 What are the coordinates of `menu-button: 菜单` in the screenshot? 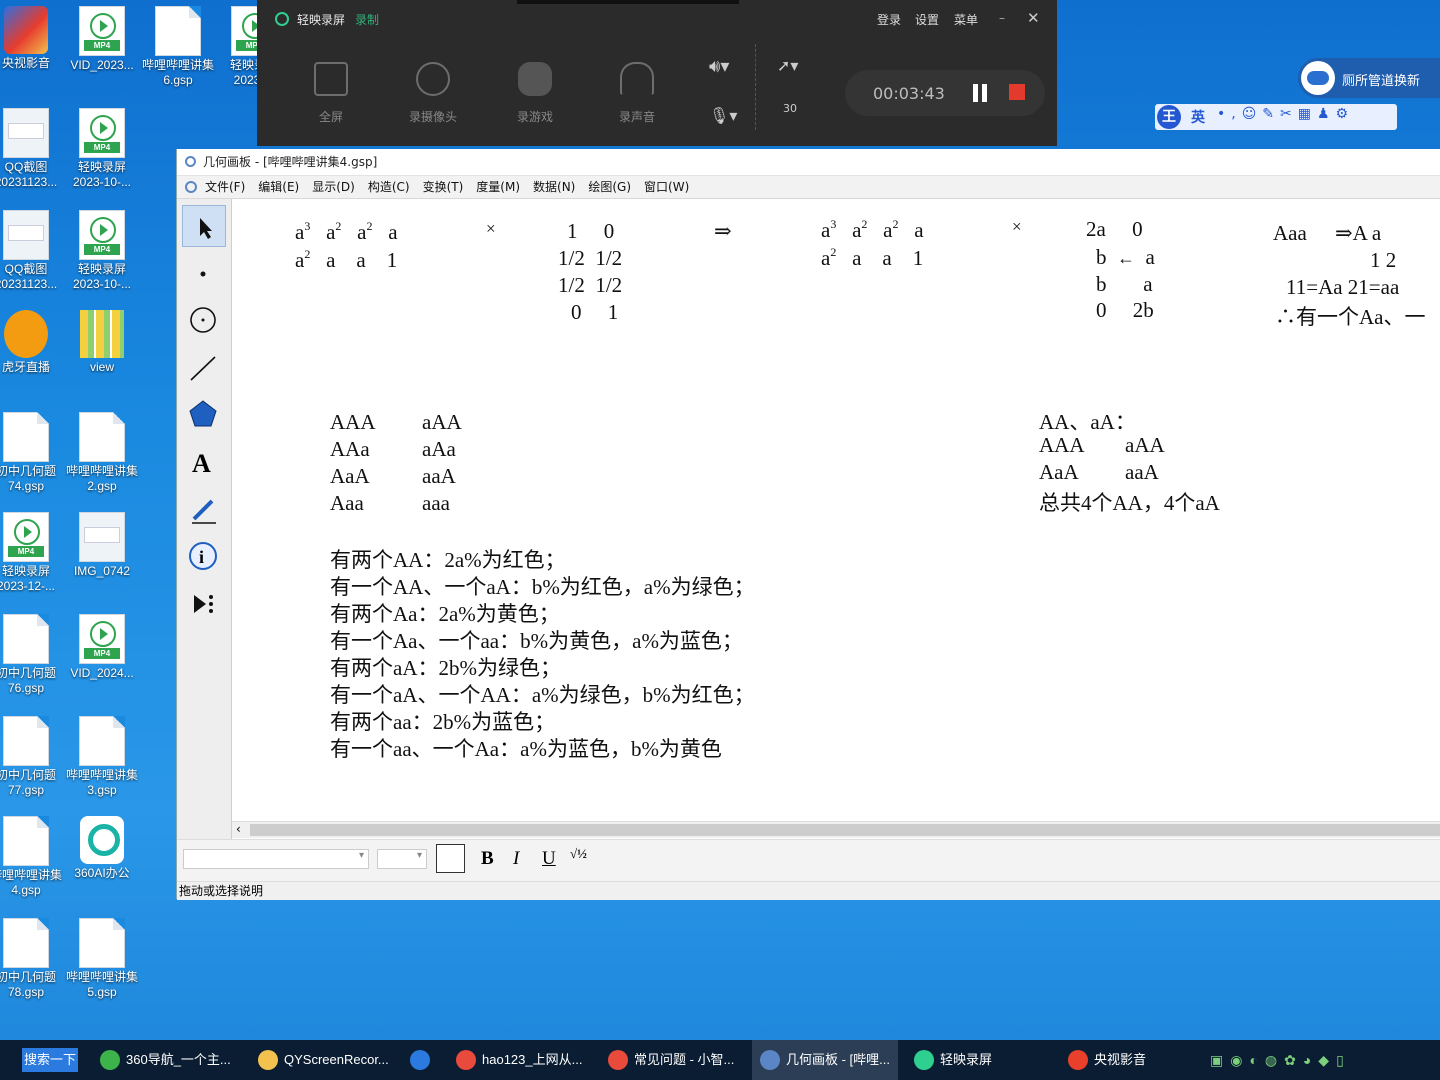 It's located at (966, 19).